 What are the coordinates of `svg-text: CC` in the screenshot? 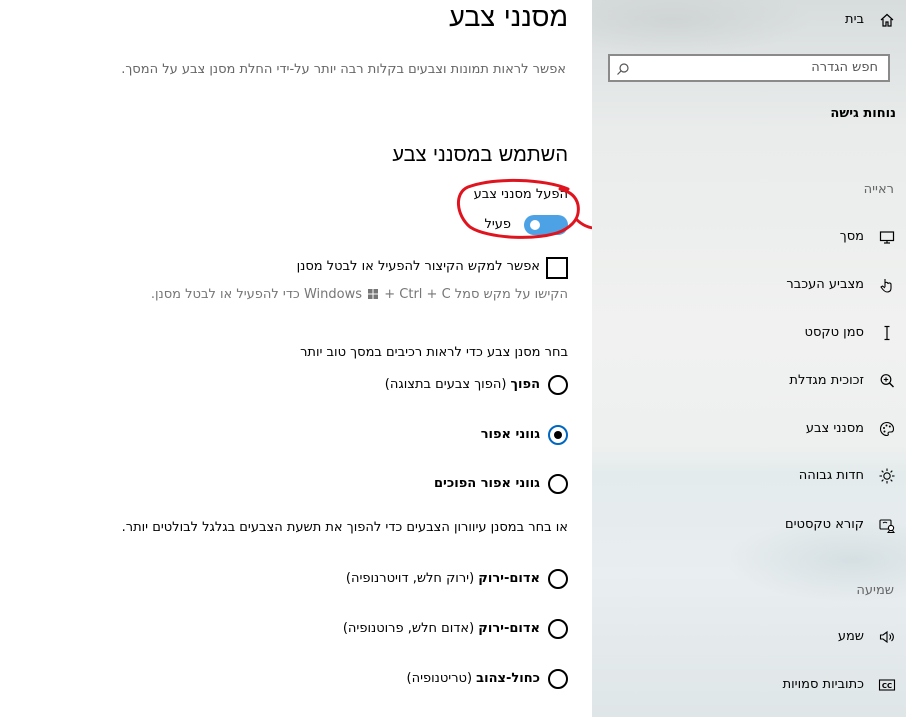 It's located at (887, 686).